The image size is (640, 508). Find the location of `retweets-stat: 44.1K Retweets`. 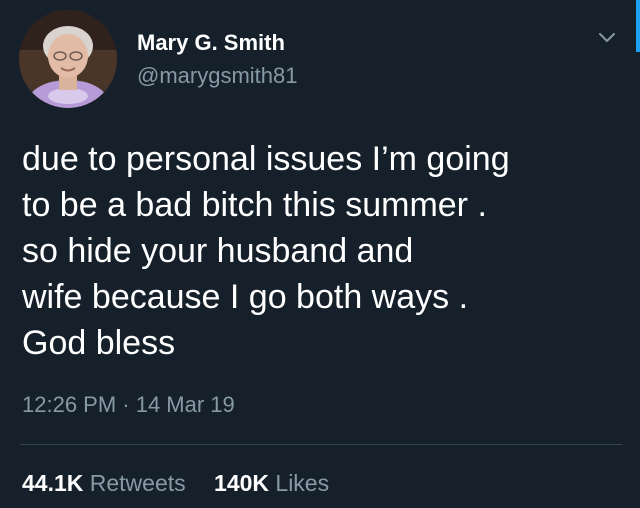

retweets-stat: 44.1K Retweets is located at coordinates (104, 483).